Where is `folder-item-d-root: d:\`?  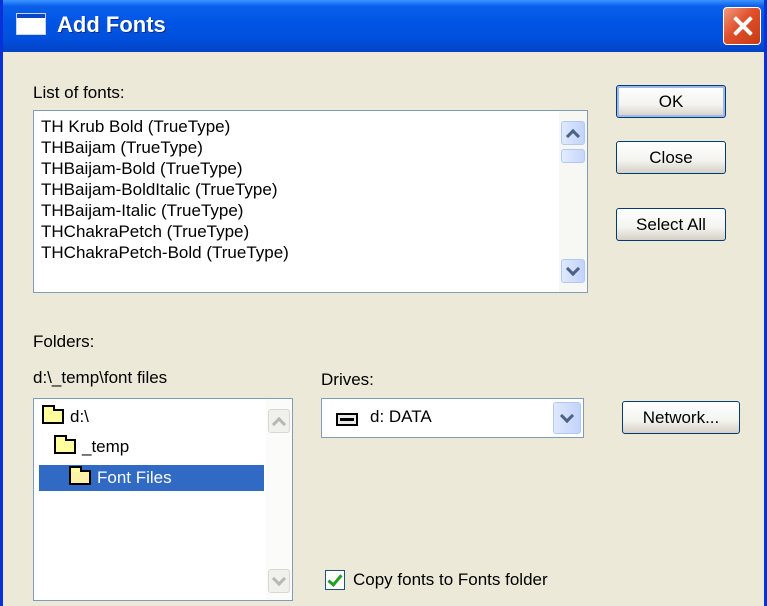 folder-item-d-root: d:\ is located at coordinates (152, 417).